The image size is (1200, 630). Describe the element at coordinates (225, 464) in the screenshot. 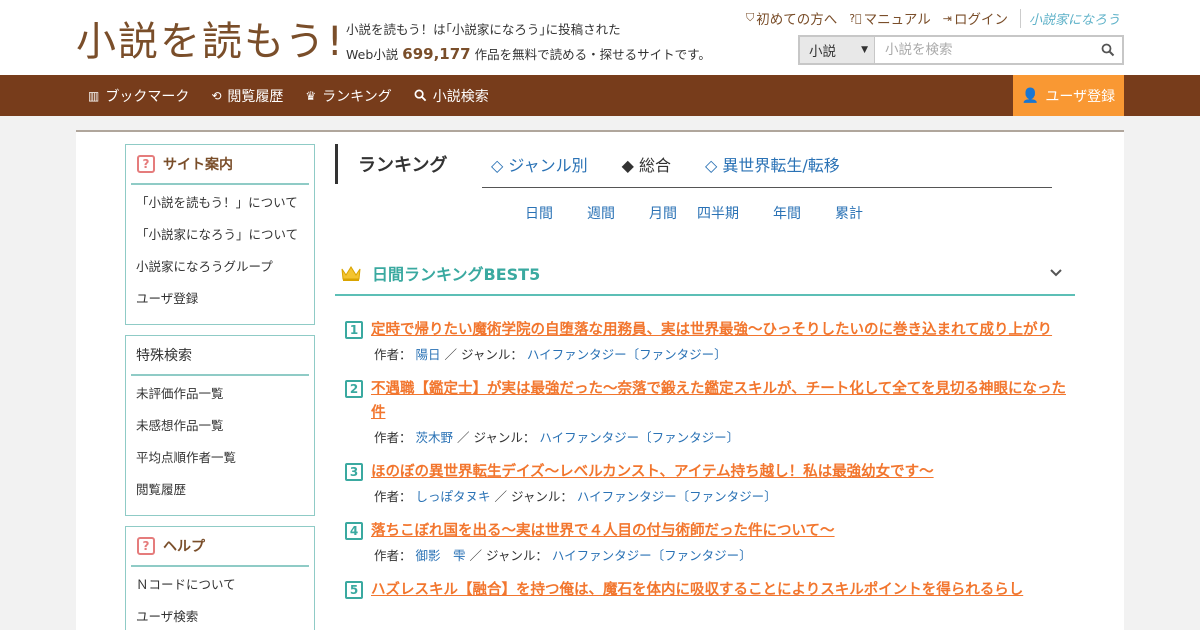

I see `sidebar-item-avg-authors: 平均点順作者一覧` at that location.